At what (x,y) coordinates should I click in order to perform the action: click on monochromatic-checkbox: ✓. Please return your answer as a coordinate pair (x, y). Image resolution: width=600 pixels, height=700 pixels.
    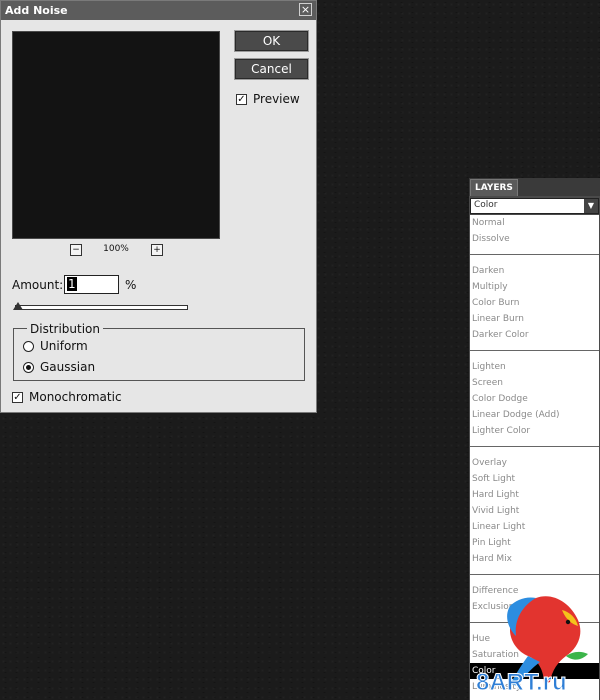
    Looking at the image, I should click on (17, 397).